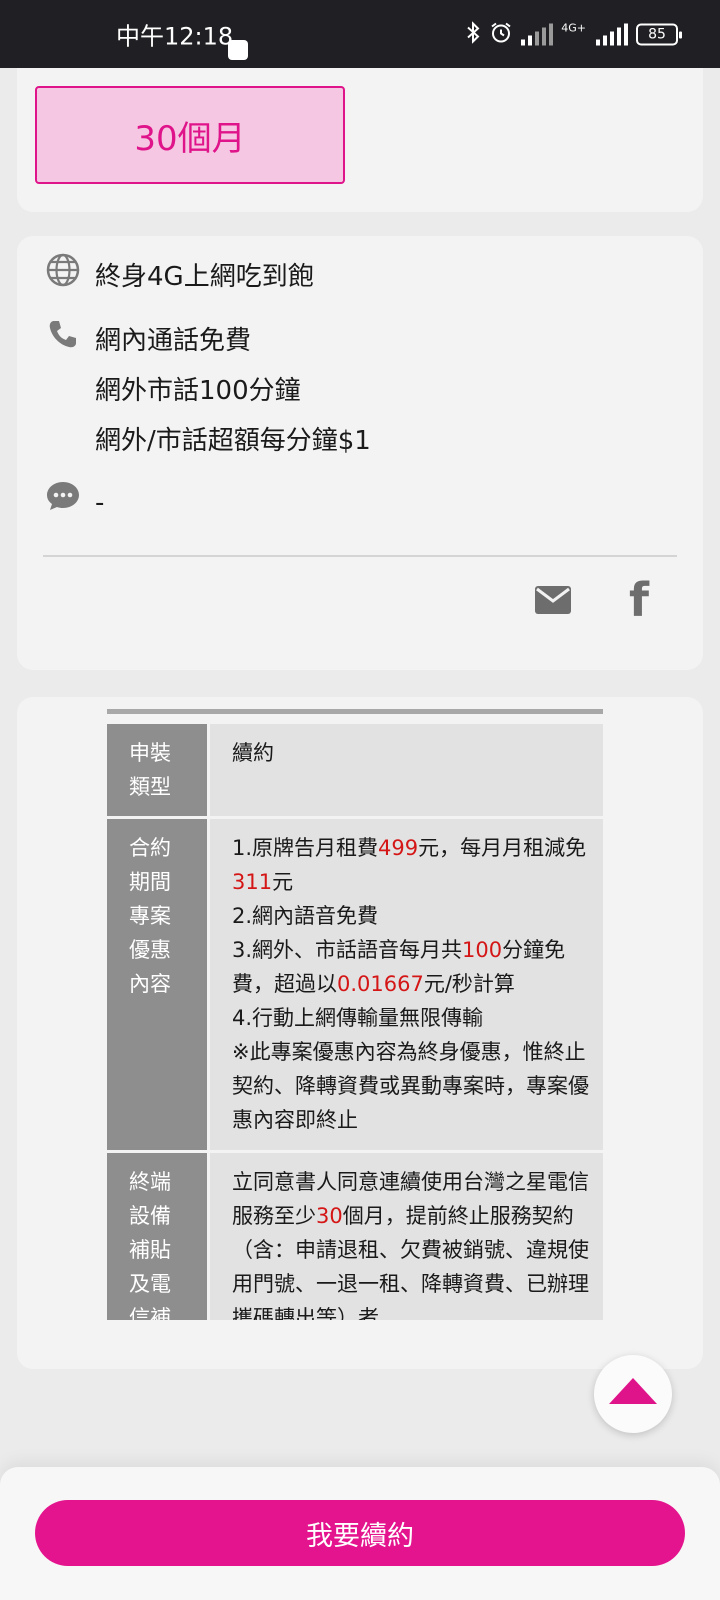 Image resolution: width=720 pixels, height=1600 pixels. What do you see at coordinates (380, 984) in the screenshot?
I see `per-second-rate-value: 0.01667` at bounding box center [380, 984].